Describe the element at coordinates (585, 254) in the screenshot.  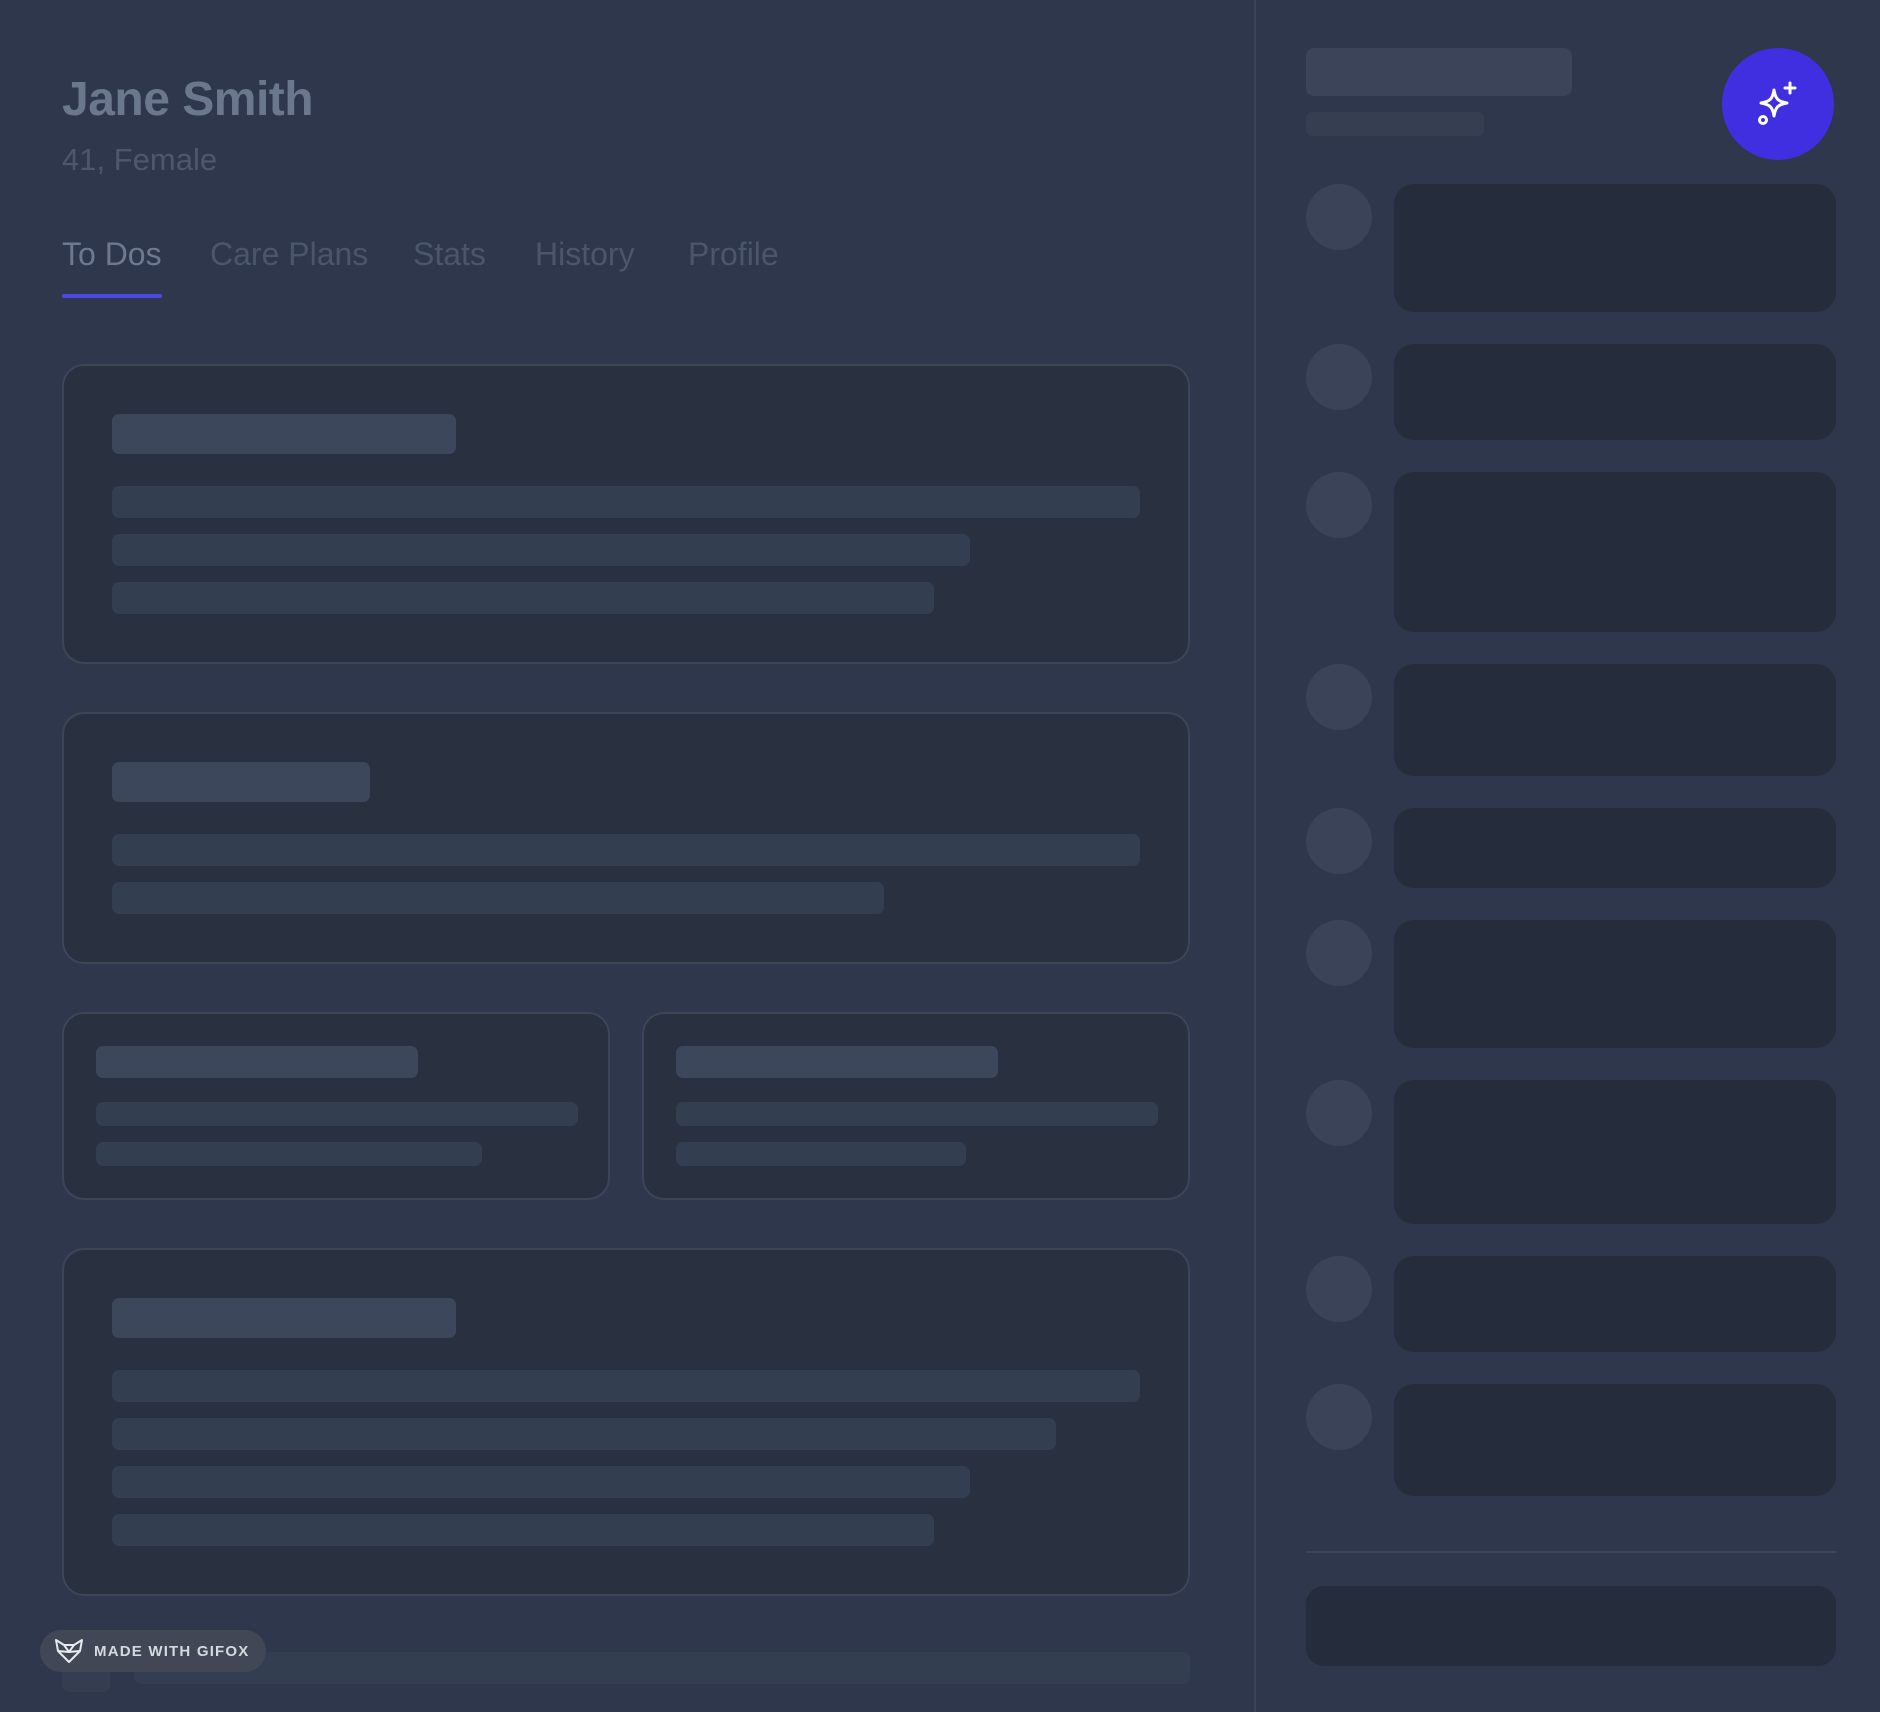
I see `tab-history: History` at that location.